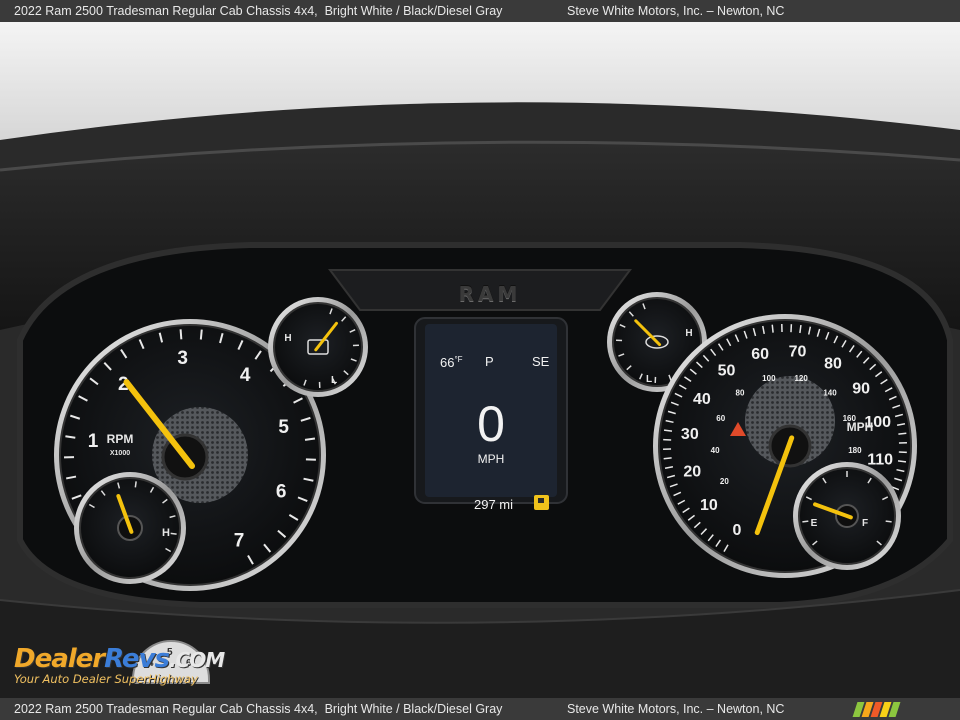  Describe the element at coordinates (676, 11) in the screenshot. I see `caption-dealer: Steve White Motors, Inc. – Newton, NC` at that location.